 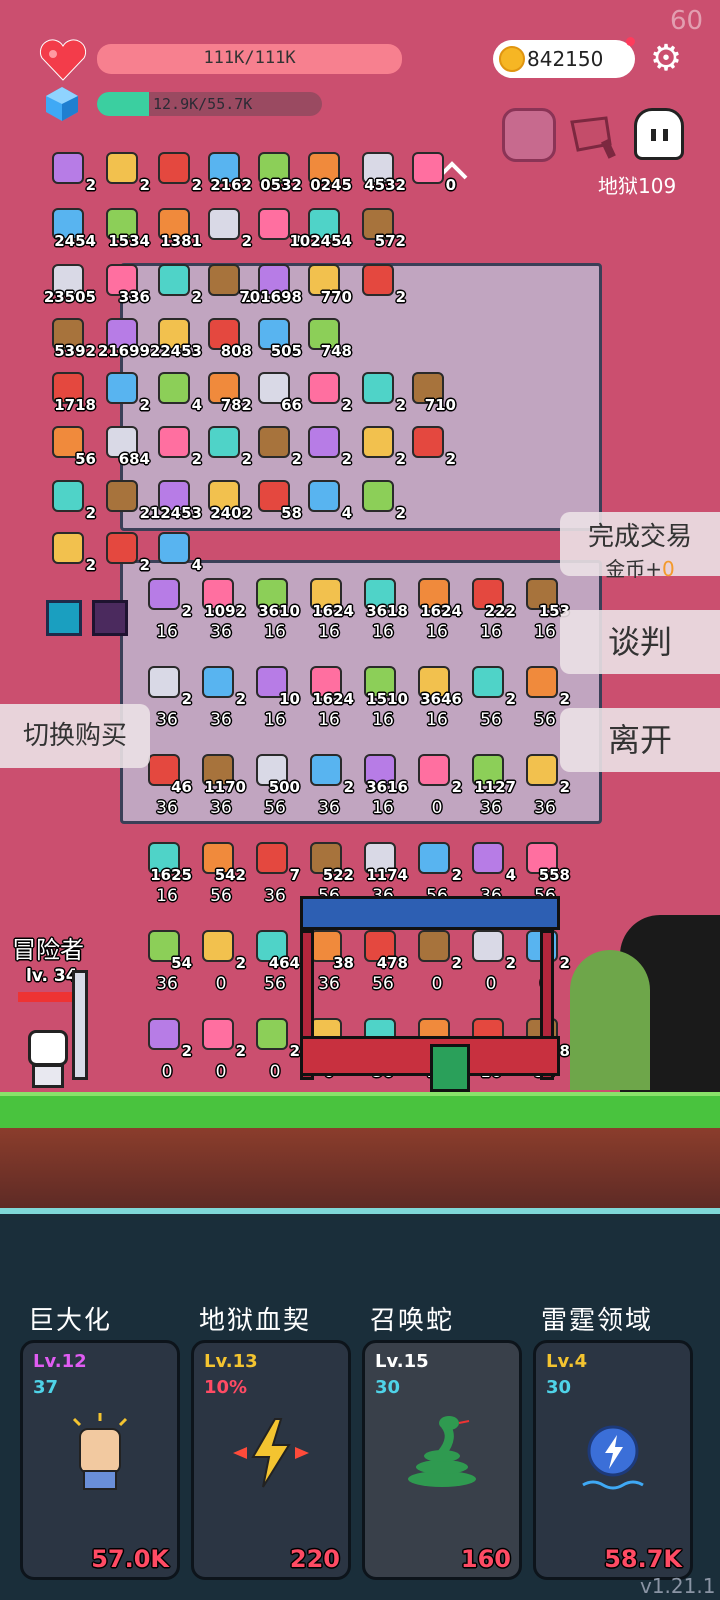 What do you see at coordinates (326, 172) in the screenshot?
I see `inventory-item: 0245` at bounding box center [326, 172].